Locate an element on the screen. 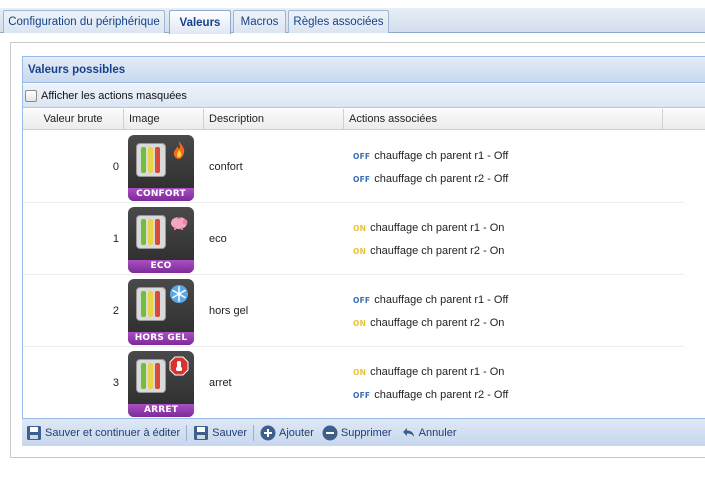 Image resolution: width=705 pixels, height=501 pixels. column-header-image: Image is located at coordinates (164, 119).